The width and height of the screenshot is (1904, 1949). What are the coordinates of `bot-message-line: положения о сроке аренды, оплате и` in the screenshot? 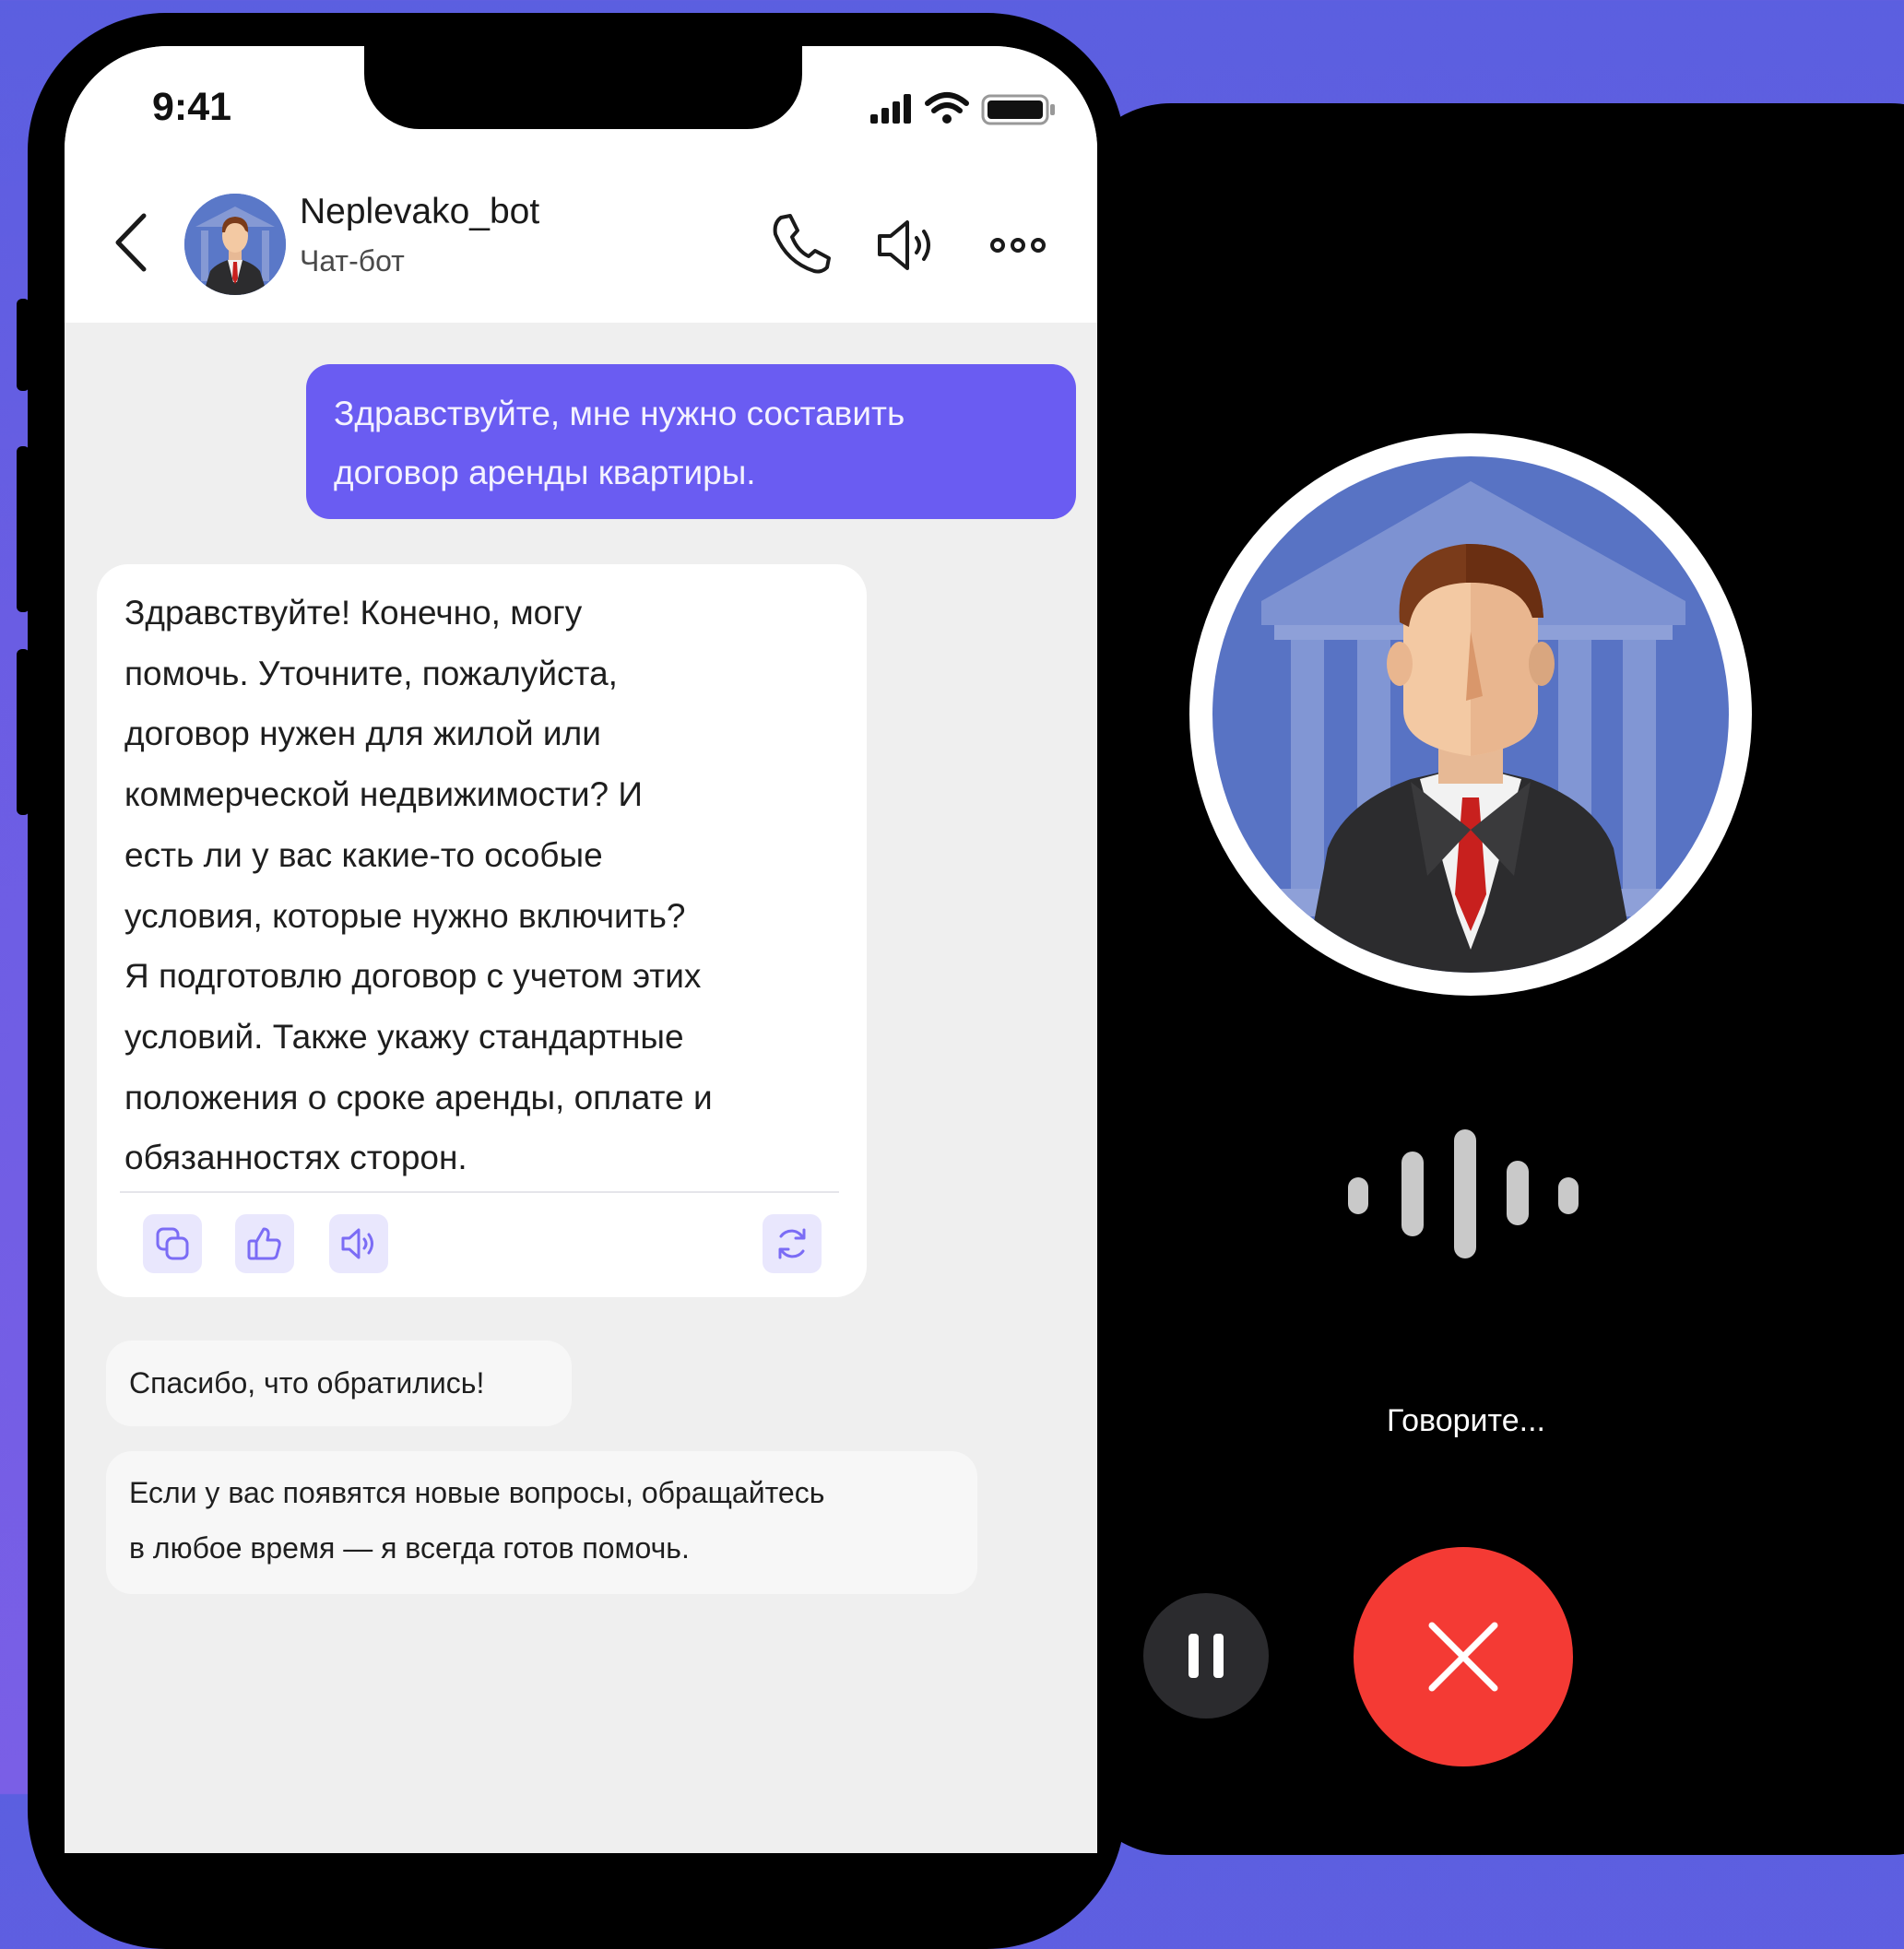 It's located at (418, 1097).